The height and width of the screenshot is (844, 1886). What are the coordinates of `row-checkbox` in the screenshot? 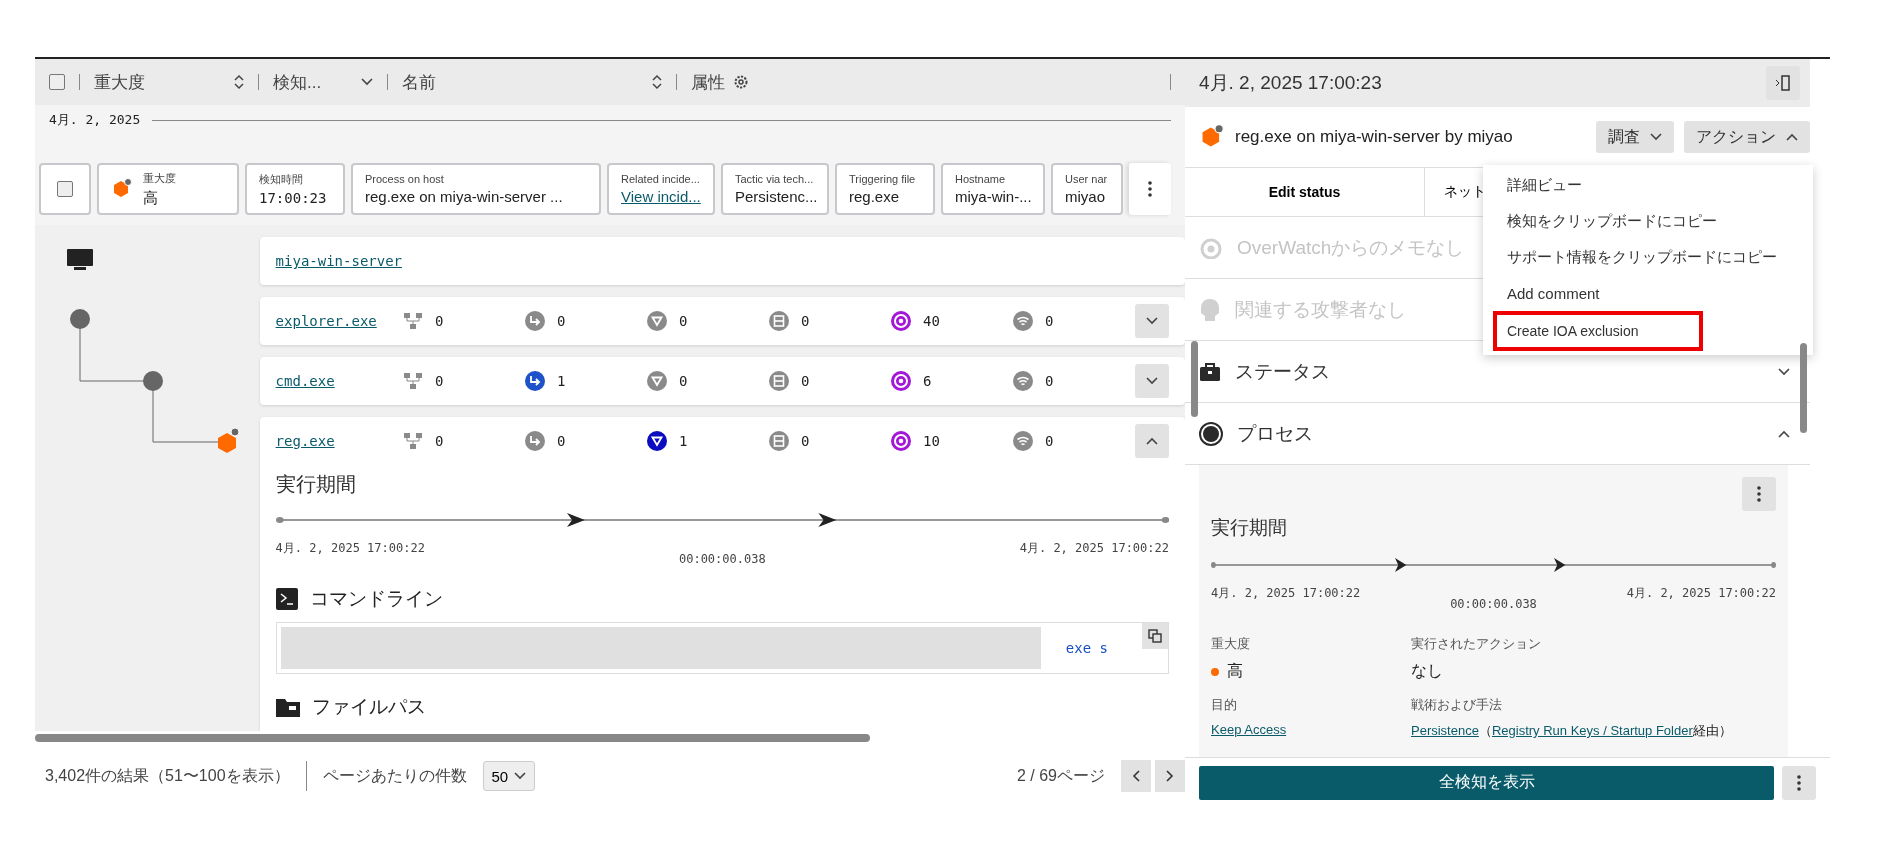 It's located at (65, 189).